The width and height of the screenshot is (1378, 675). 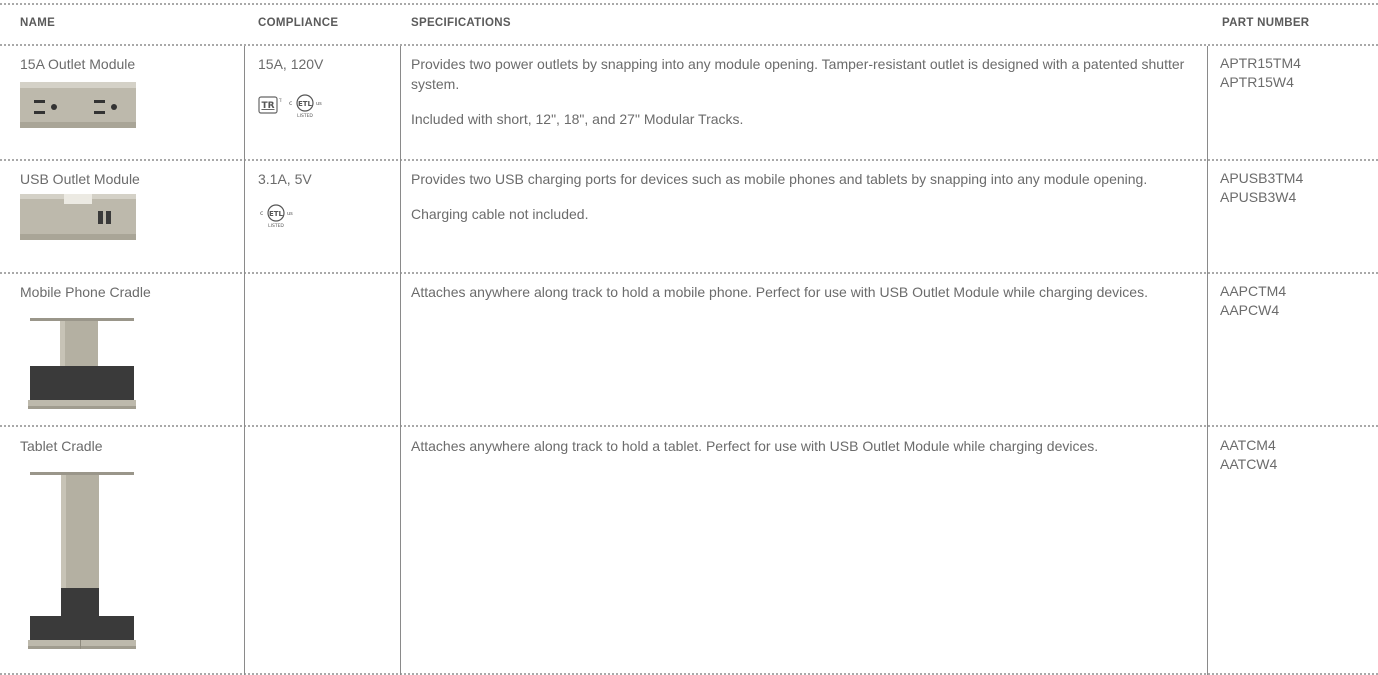 What do you see at coordinates (1253, 301) in the screenshot?
I see `part-numbers: AAPCTM4 AAPCW4` at bounding box center [1253, 301].